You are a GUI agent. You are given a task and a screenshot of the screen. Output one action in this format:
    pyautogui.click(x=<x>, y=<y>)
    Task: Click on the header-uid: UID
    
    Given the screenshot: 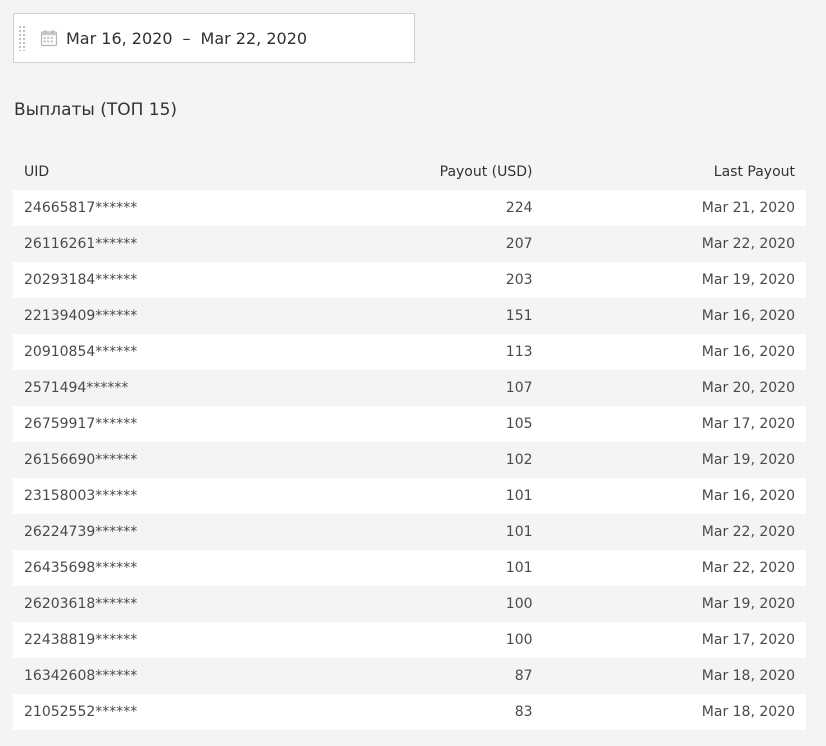 What is the action you would take?
    pyautogui.click(x=37, y=172)
    